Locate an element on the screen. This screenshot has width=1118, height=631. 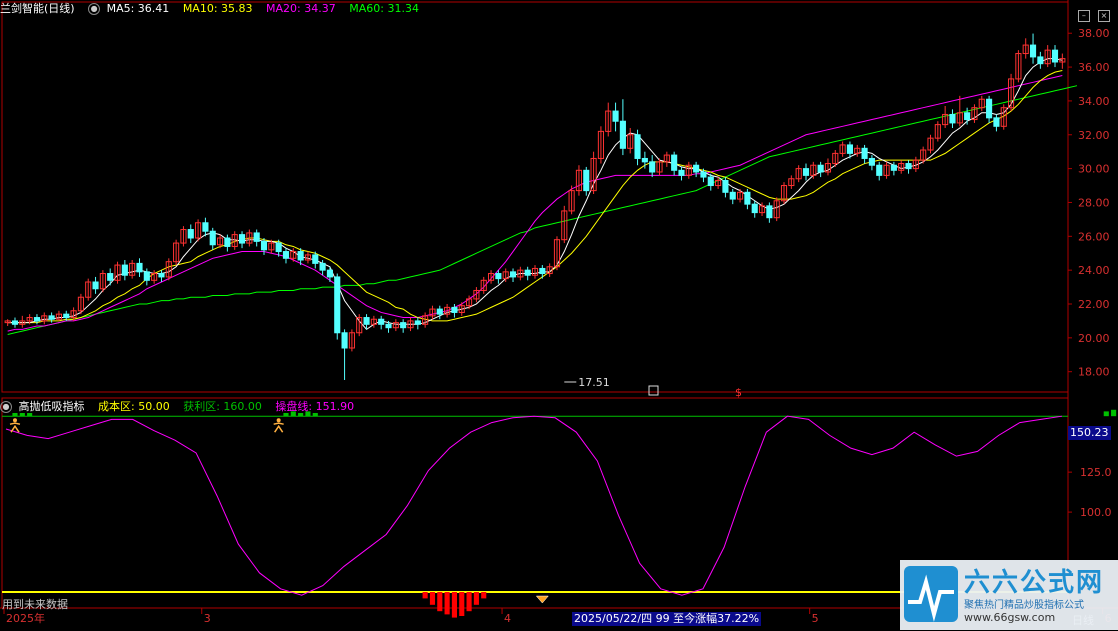
watermark-slogan: 聚焦热门精品炒股指标公式 is located at coordinates (1024, 605).